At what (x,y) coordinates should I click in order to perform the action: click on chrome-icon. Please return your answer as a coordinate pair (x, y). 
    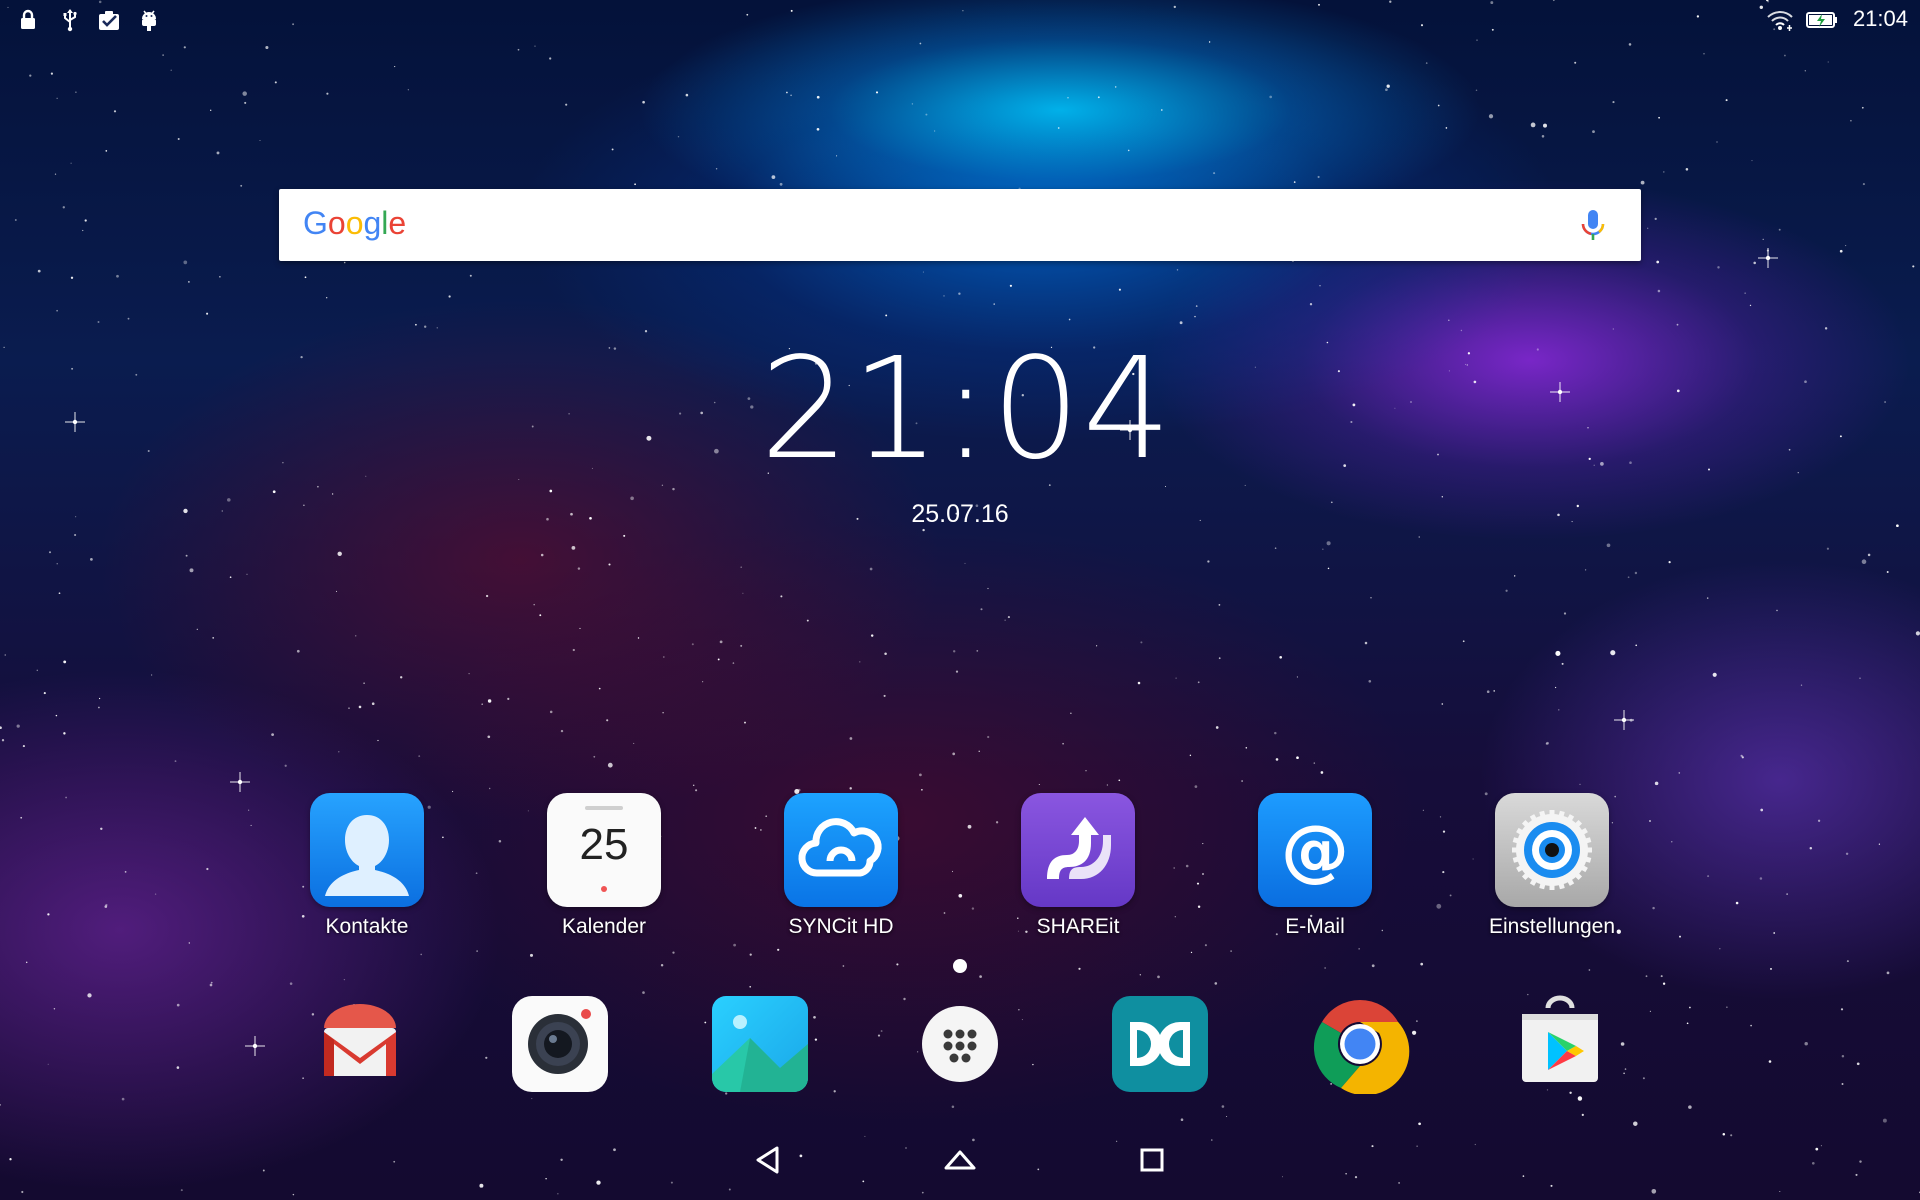
    Looking at the image, I should click on (1360, 1045).